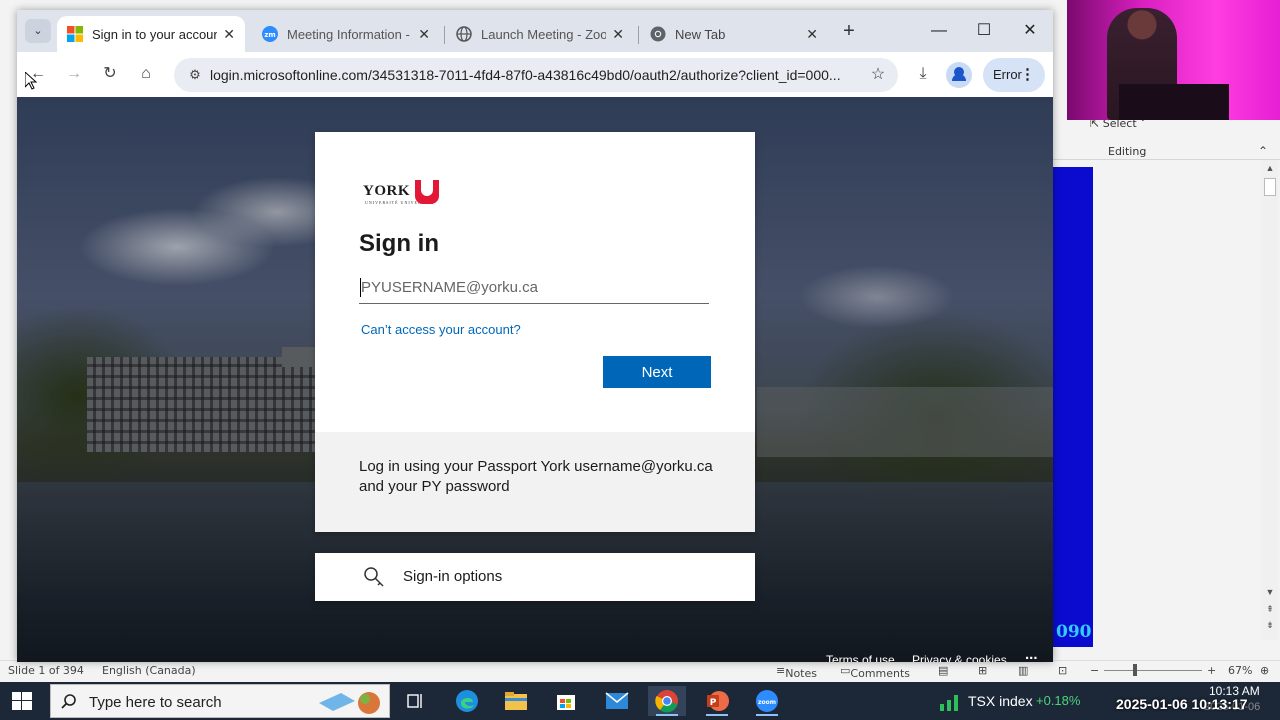  What do you see at coordinates (534, 288) in the screenshot?
I see `email-field` at bounding box center [534, 288].